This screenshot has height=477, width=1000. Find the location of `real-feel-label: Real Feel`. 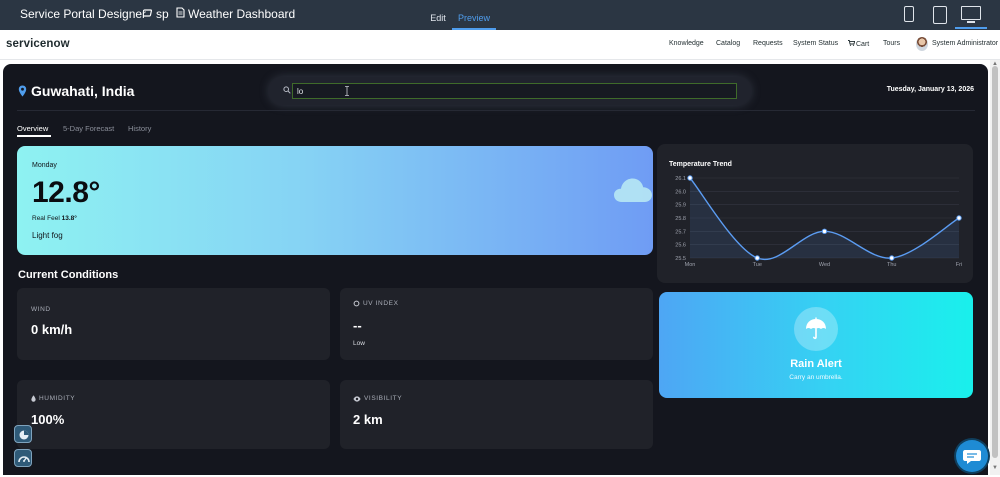

real-feel-label: Real Feel is located at coordinates (46, 218).